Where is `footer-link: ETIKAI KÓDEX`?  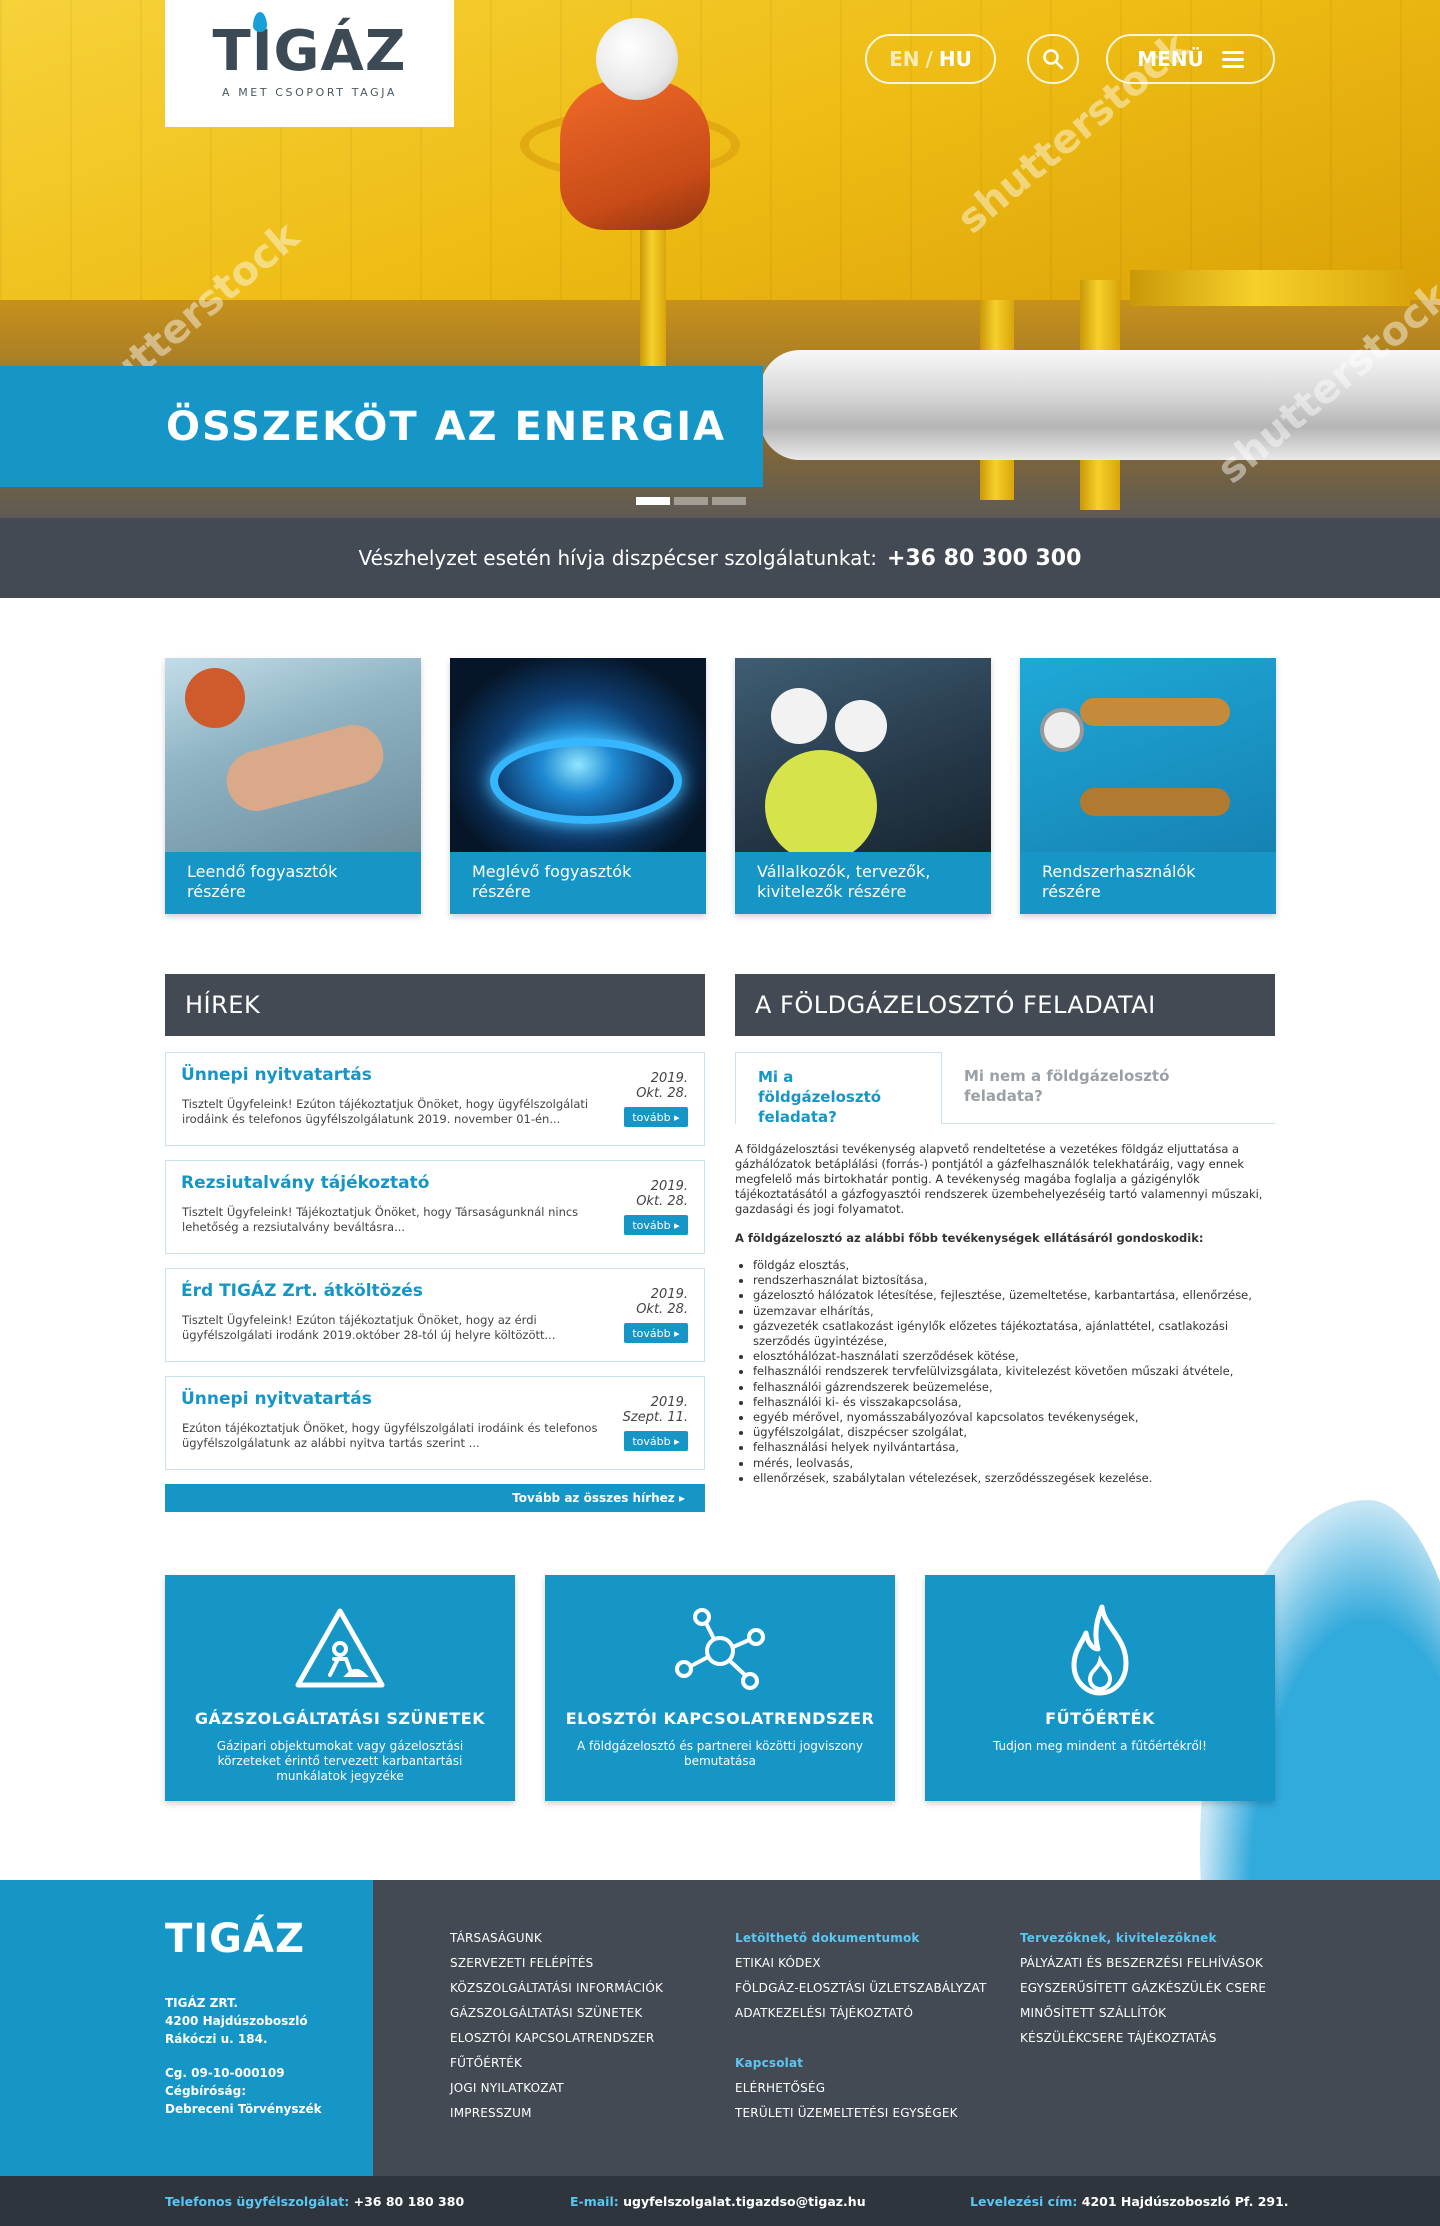
footer-link: ETIKAI KÓDEX is located at coordinates (861, 1963).